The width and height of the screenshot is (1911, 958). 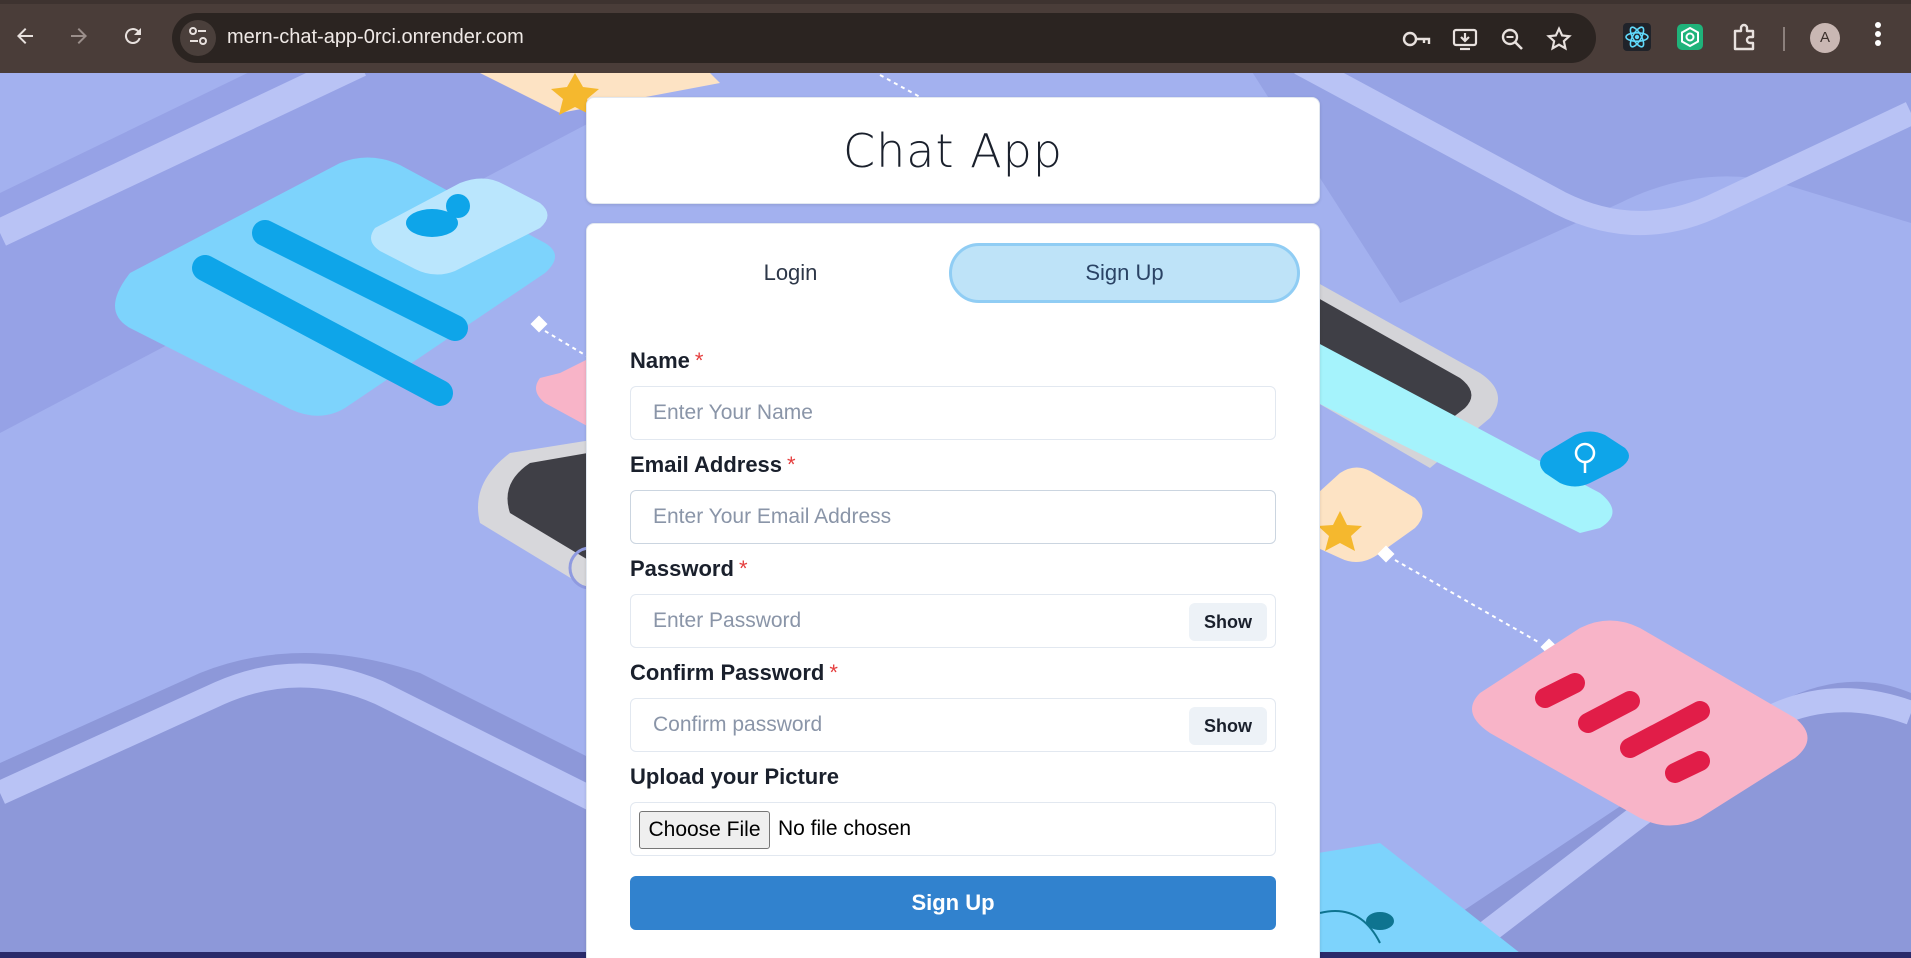 I want to click on browser-toolbar: mern-chat-app-0rci.onrender.com A, so click(x=955, y=37).